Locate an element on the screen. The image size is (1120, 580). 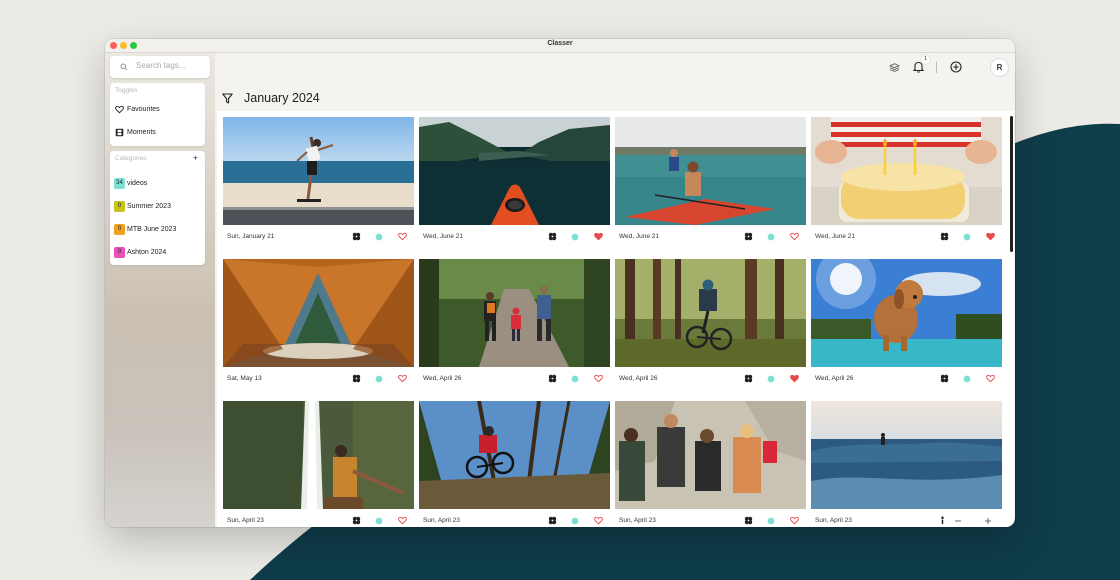
add-category-button: + is located at coordinates (195, 158).